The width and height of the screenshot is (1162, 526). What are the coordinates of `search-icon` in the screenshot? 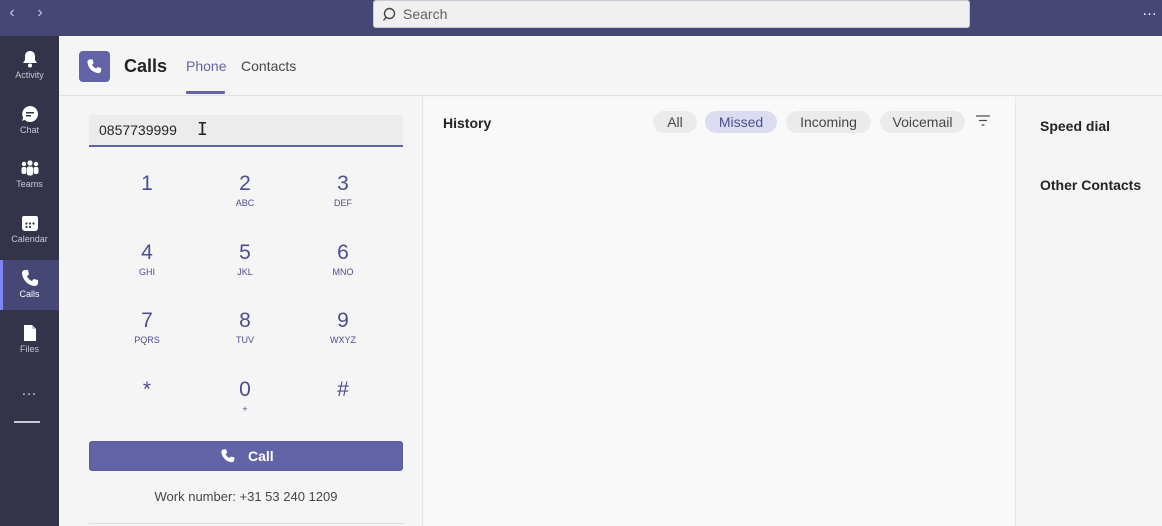 It's located at (389, 14).